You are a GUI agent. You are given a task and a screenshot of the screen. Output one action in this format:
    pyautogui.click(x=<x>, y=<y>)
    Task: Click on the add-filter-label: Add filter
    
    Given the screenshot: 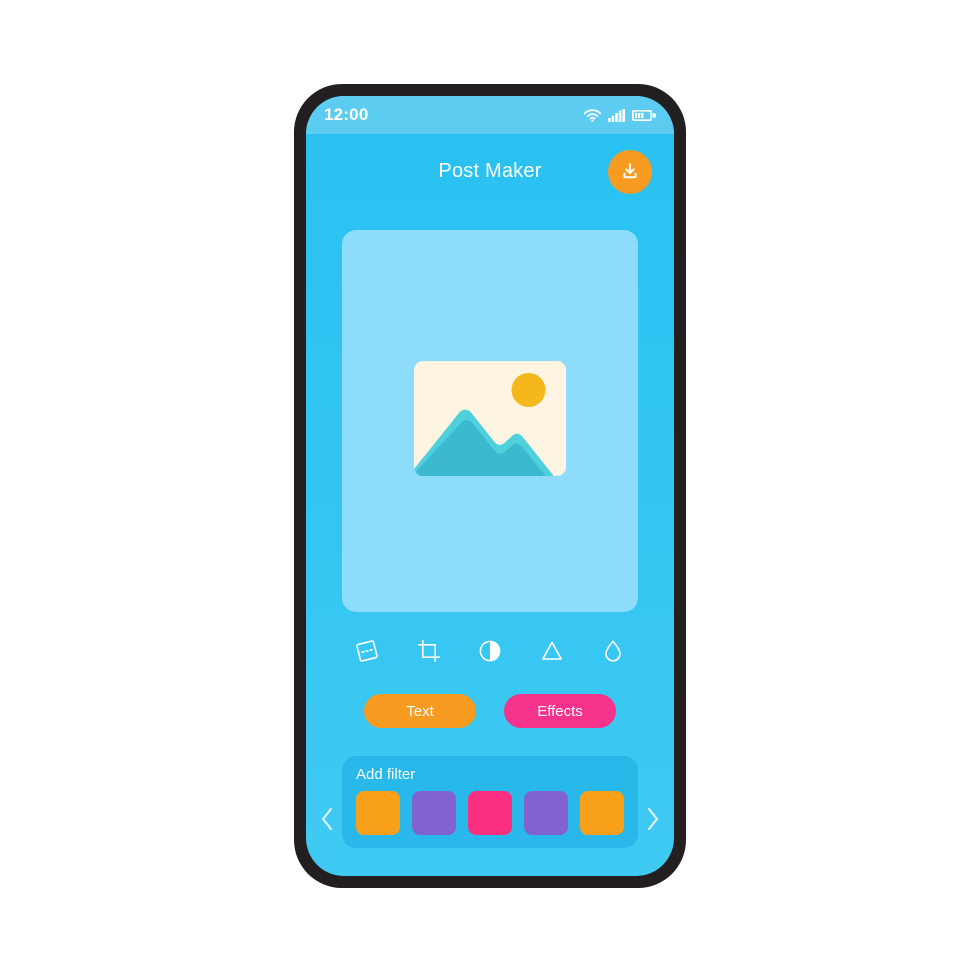 What is the action you would take?
    pyautogui.click(x=386, y=774)
    